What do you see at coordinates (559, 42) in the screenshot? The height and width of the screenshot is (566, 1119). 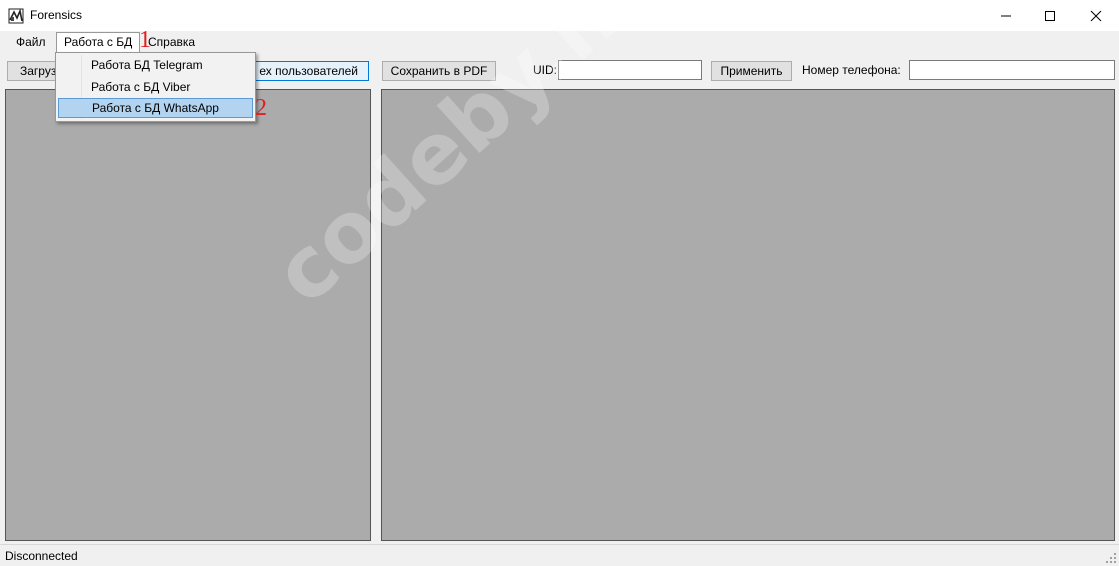 I see `menu-bar: Файл Работа с БД Справка` at bounding box center [559, 42].